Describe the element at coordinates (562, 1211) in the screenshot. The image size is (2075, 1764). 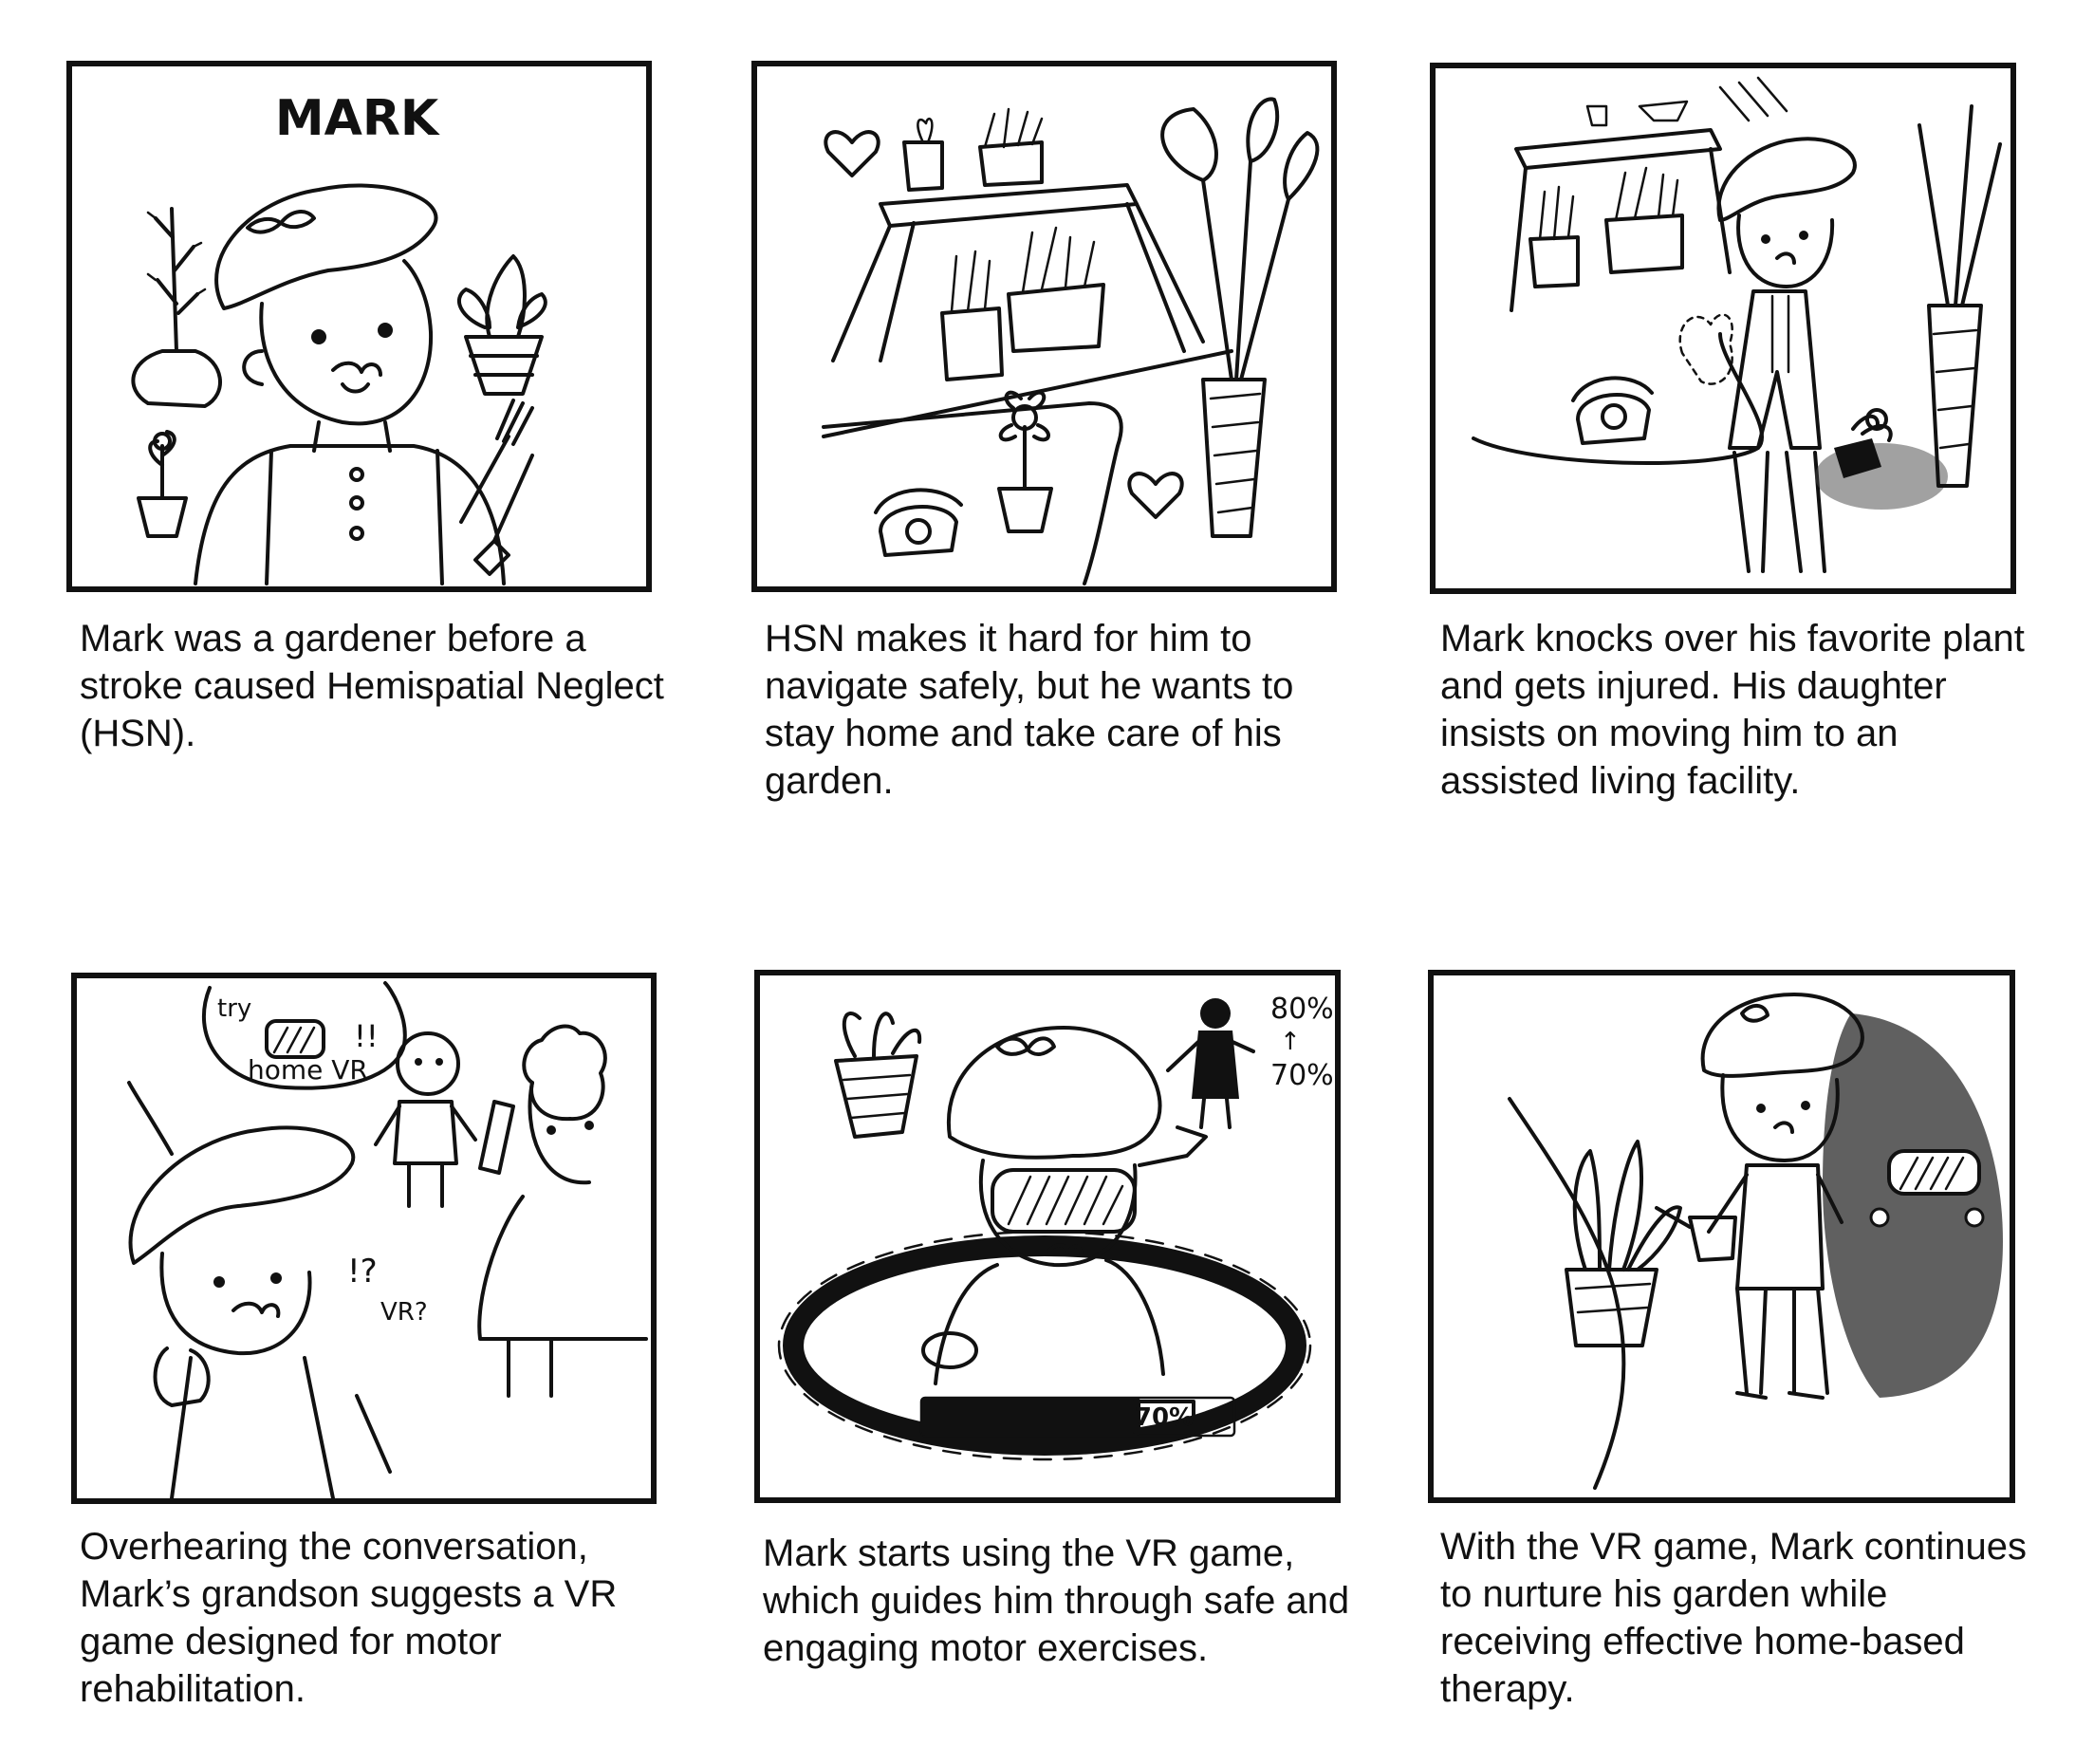
I see `daughter-figure` at that location.